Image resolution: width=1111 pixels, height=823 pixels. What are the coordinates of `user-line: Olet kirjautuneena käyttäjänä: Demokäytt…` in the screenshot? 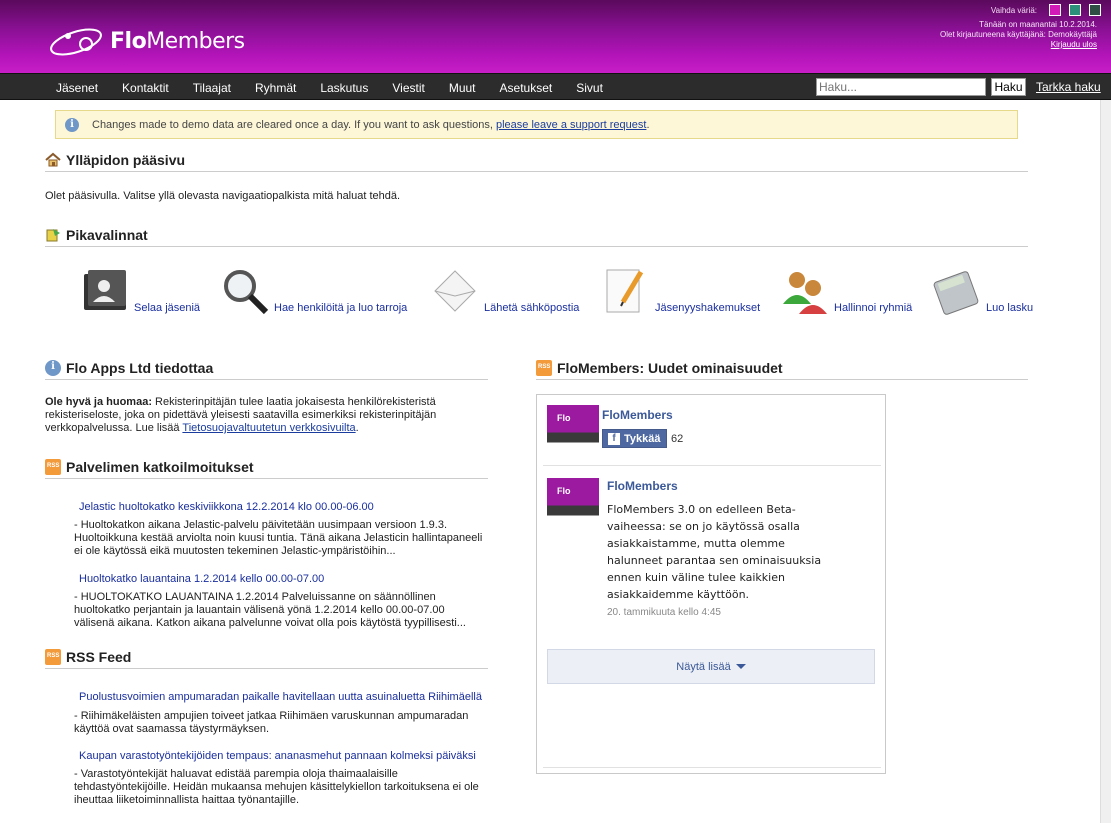 It's located at (1018, 34).